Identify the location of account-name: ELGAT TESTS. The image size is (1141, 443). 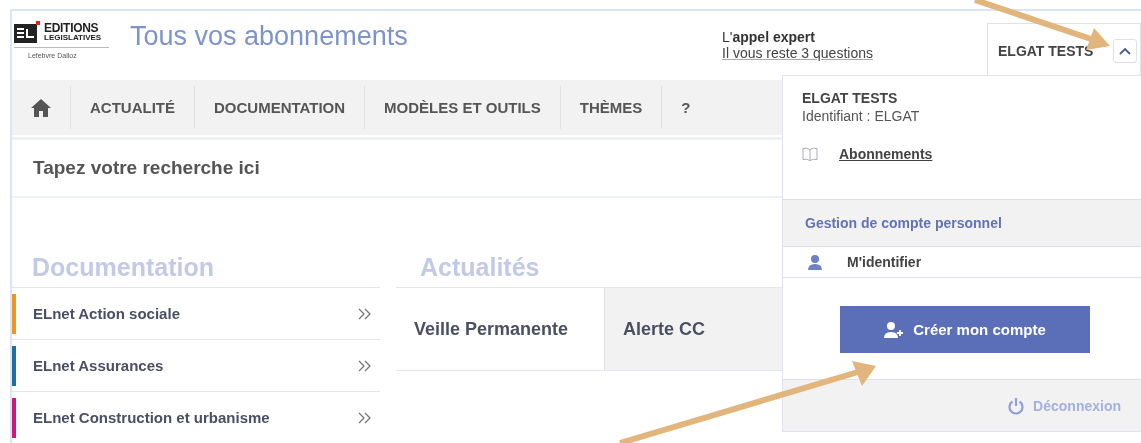
(1046, 50).